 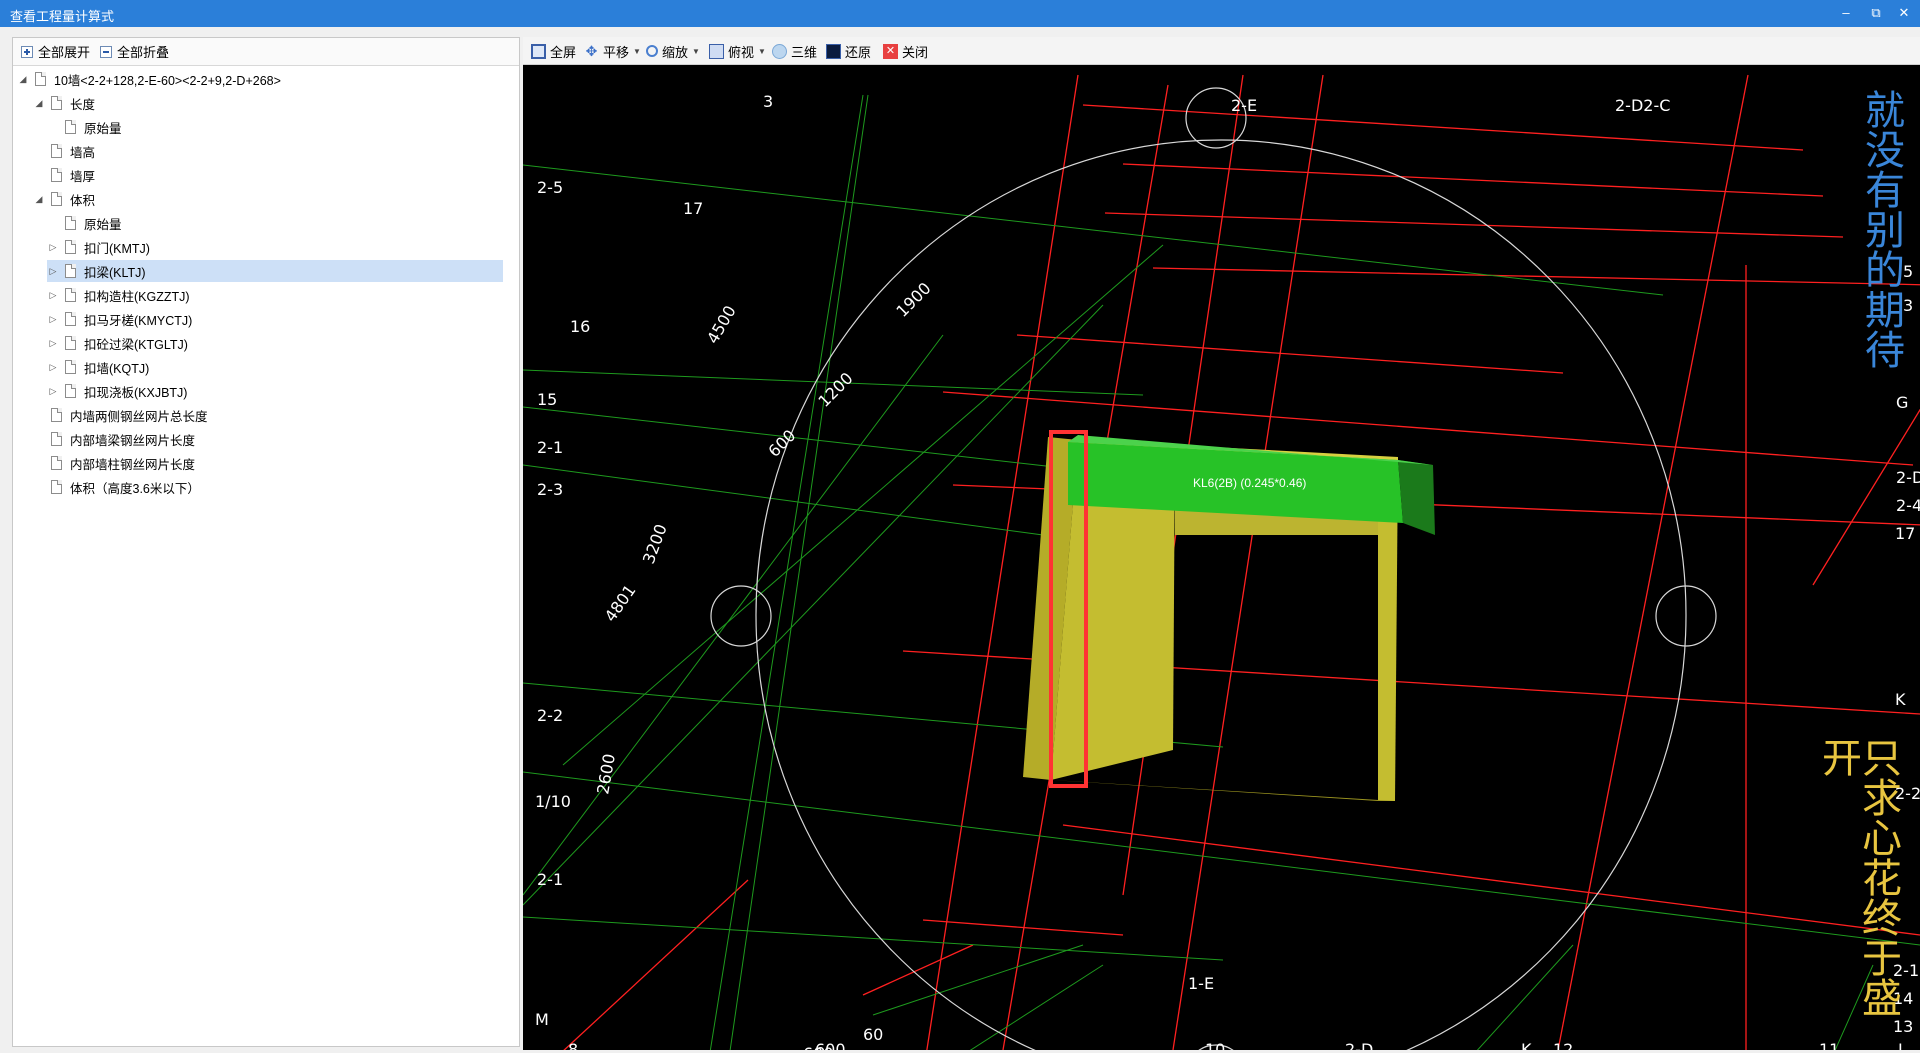 I want to click on axis-label: 5, so click(x=1908, y=271).